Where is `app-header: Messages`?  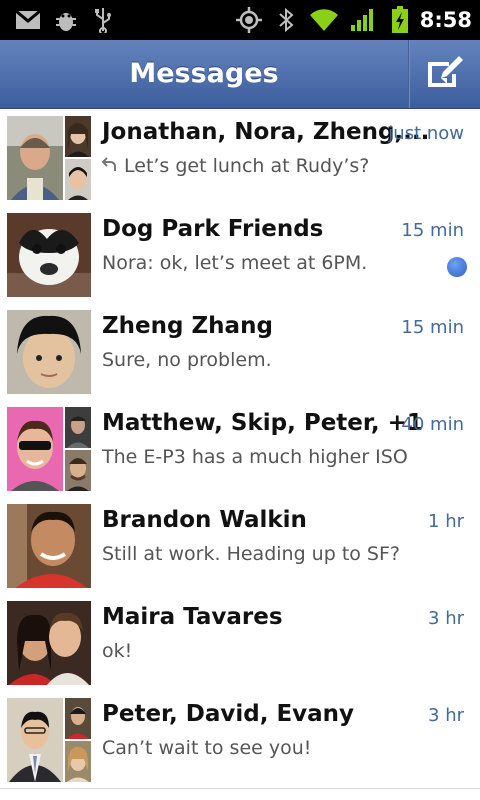
app-header: Messages is located at coordinates (240, 74).